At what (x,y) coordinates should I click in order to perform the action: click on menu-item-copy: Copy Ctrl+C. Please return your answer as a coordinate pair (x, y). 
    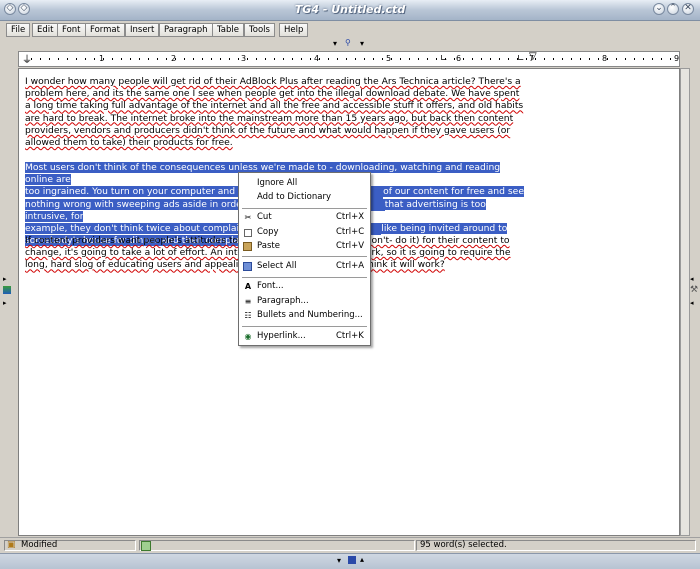
    Looking at the image, I should click on (304, 232).